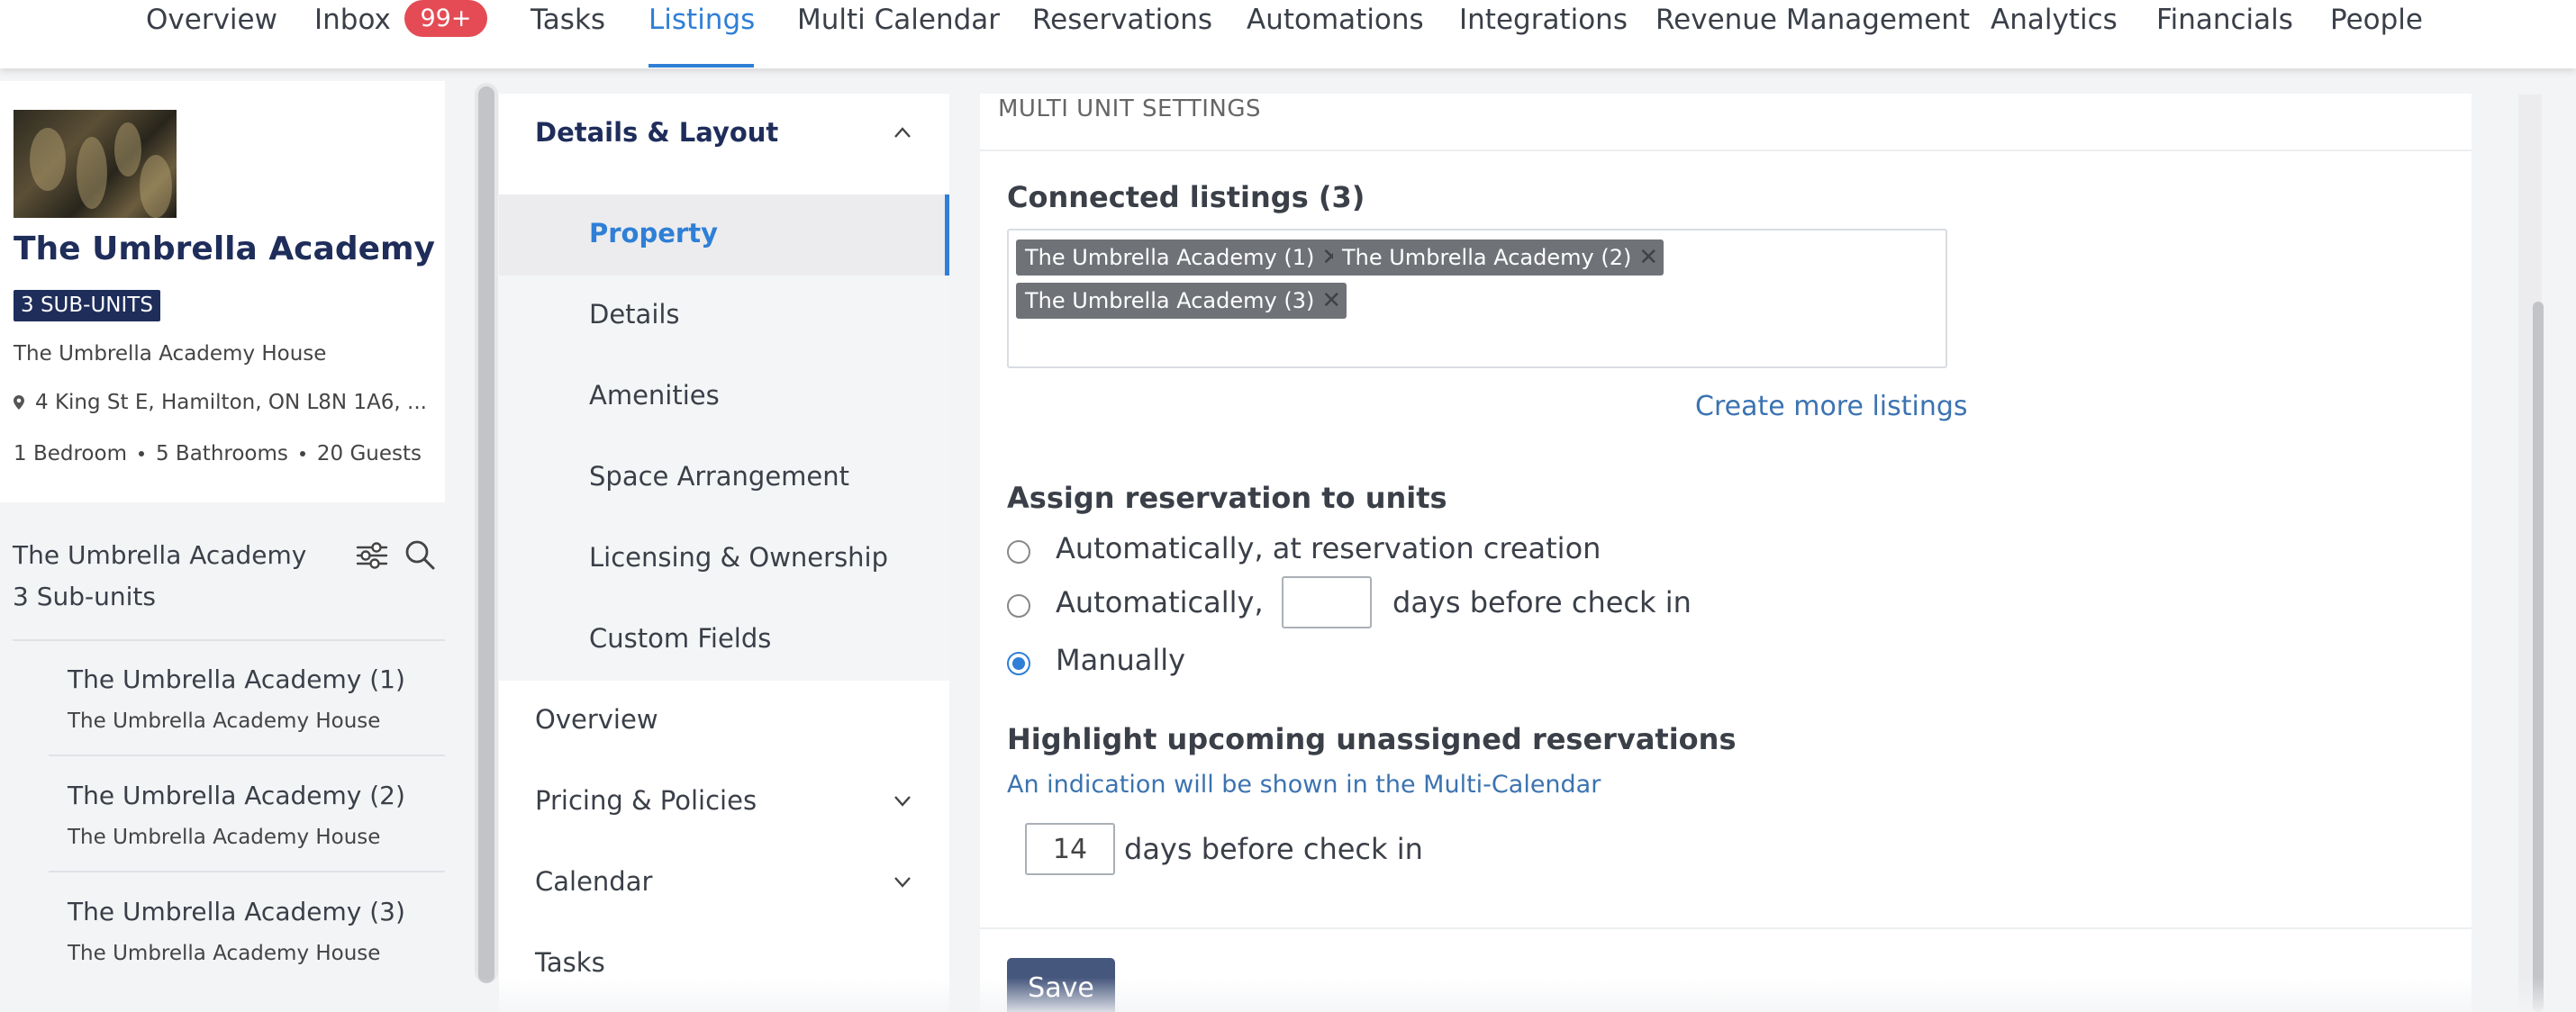 This screenshot has height=1012, width=2576. I want to click on settings-item-custom-fields: Custom Fields, so click(724, 640).